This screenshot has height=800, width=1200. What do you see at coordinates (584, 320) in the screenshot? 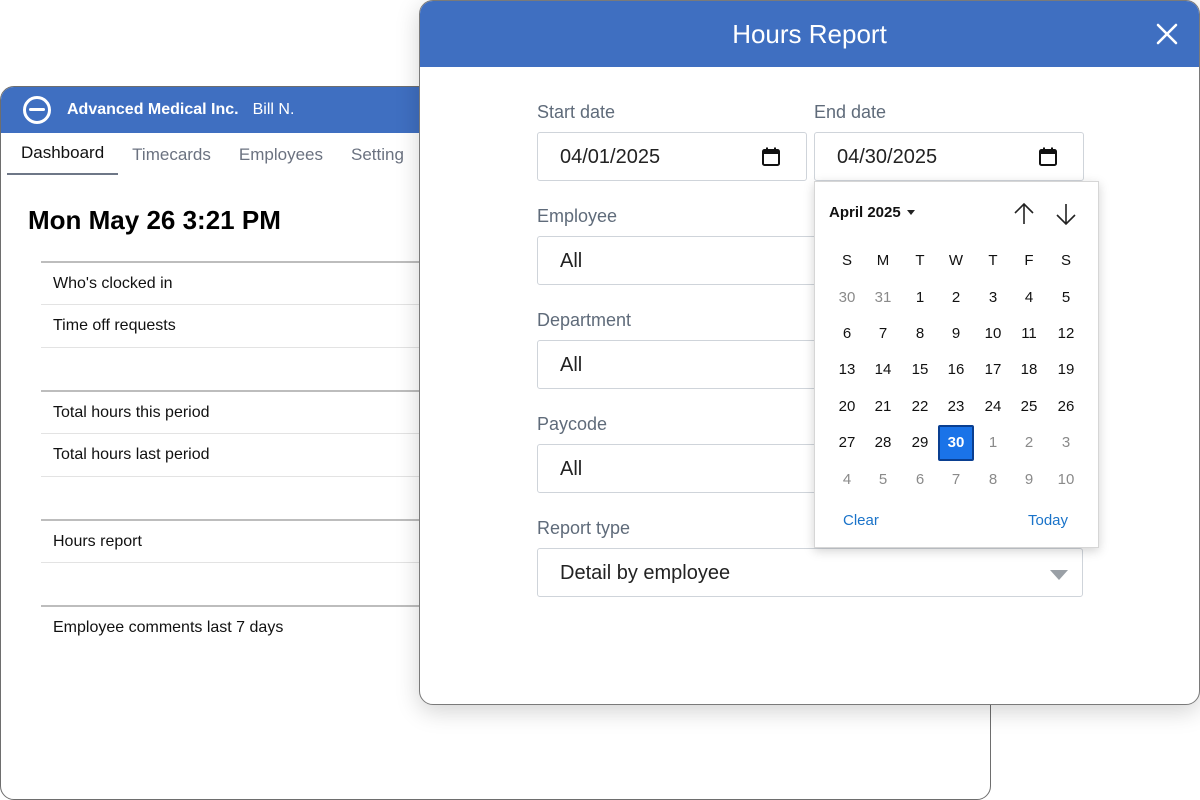
I see `department-label: Department` at bounding box center [584, 320].